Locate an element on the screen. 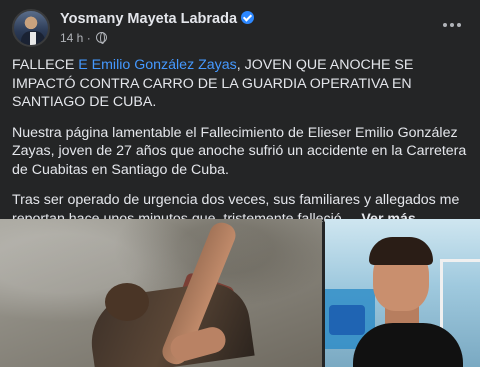 This screenshot has height=367, width=480. post-meta: 14 h · is located at coordinates (84, 38).